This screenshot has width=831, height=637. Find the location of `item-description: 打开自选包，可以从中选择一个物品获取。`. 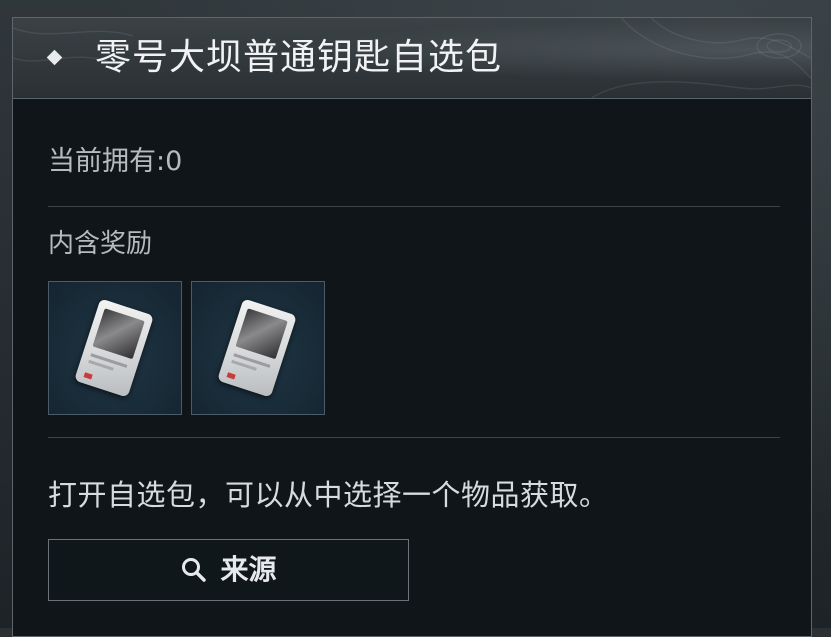

item-description: 打开自选包，可以从中选择一个物品获取。 is located at coordinates (328, 495).